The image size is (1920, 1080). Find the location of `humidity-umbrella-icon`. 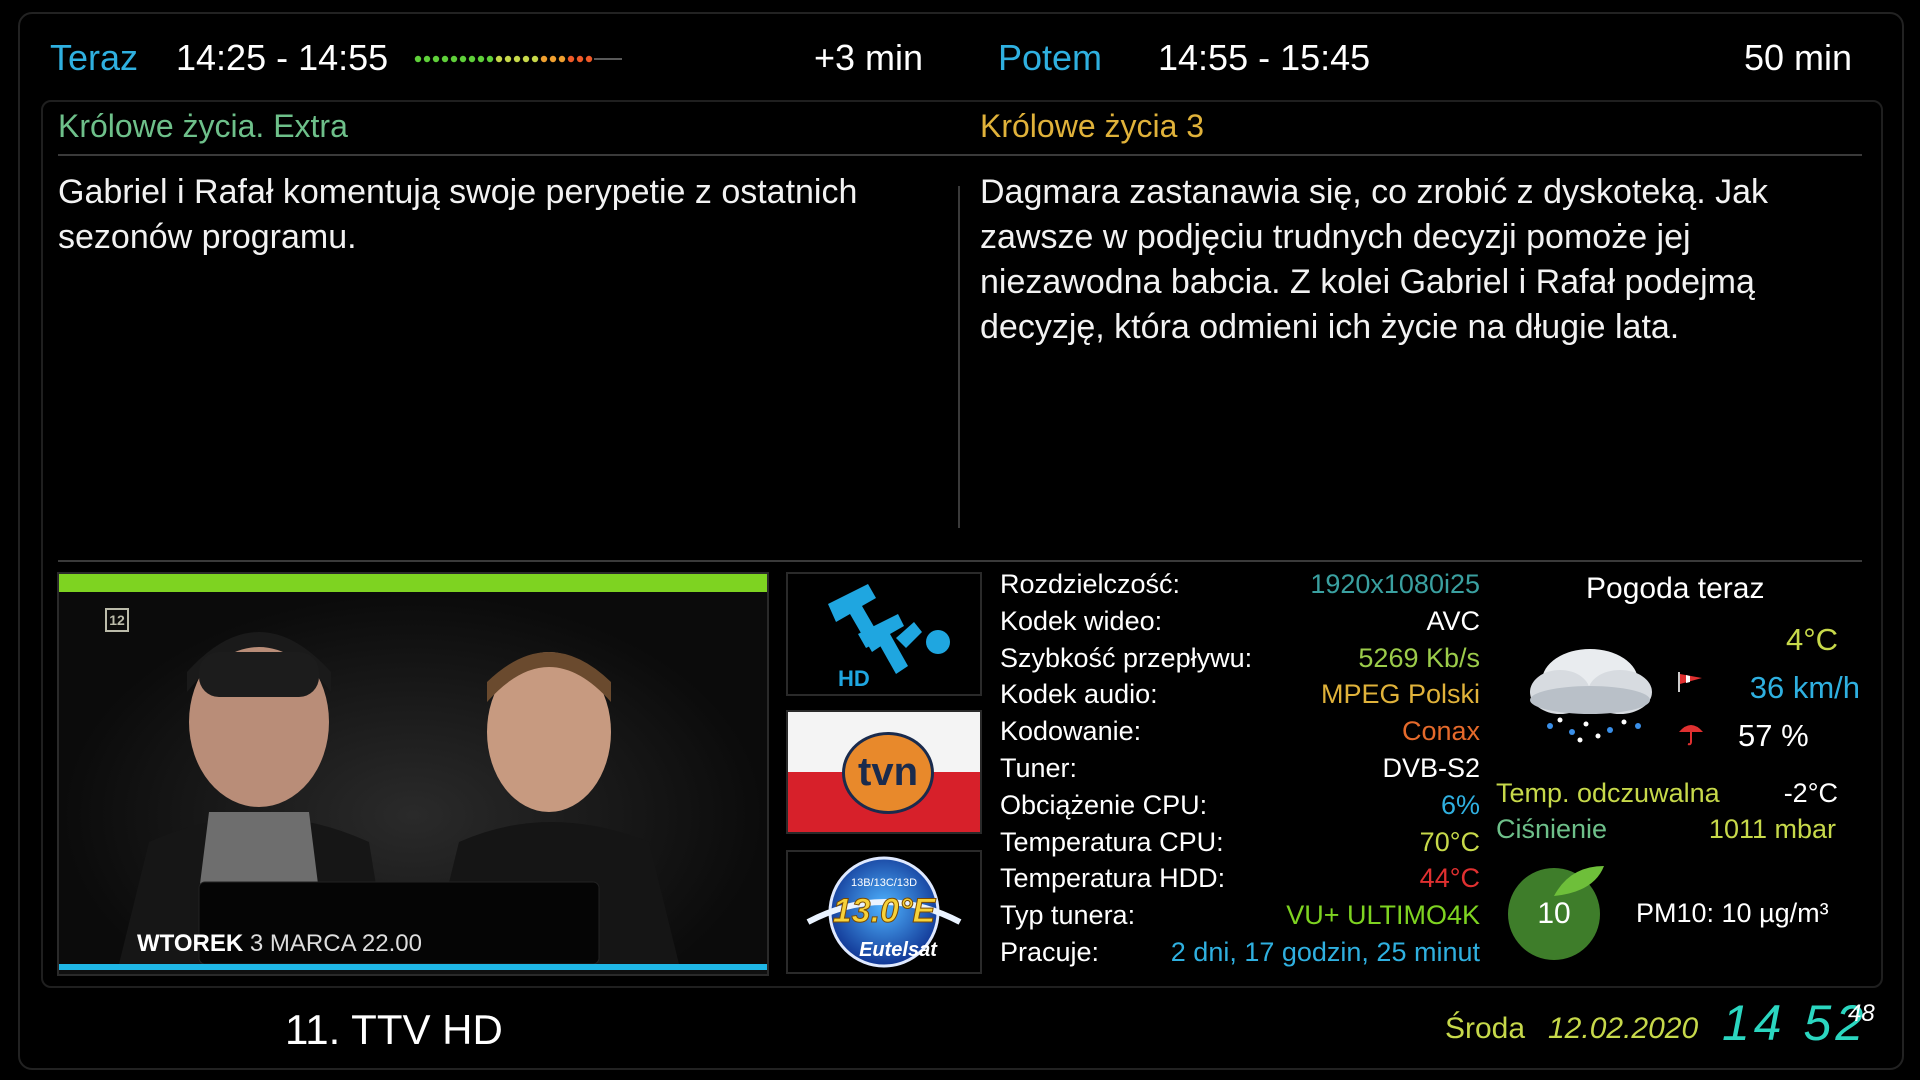

humidity-umbrella-icon is located at coordinates (1691, 735).